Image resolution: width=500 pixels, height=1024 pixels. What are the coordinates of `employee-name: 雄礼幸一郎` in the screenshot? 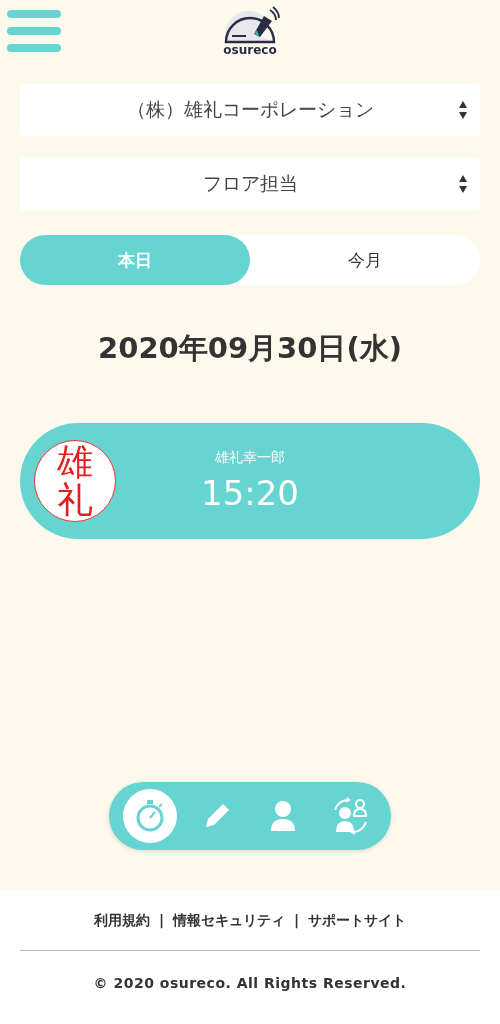 It's located at (250, 458).